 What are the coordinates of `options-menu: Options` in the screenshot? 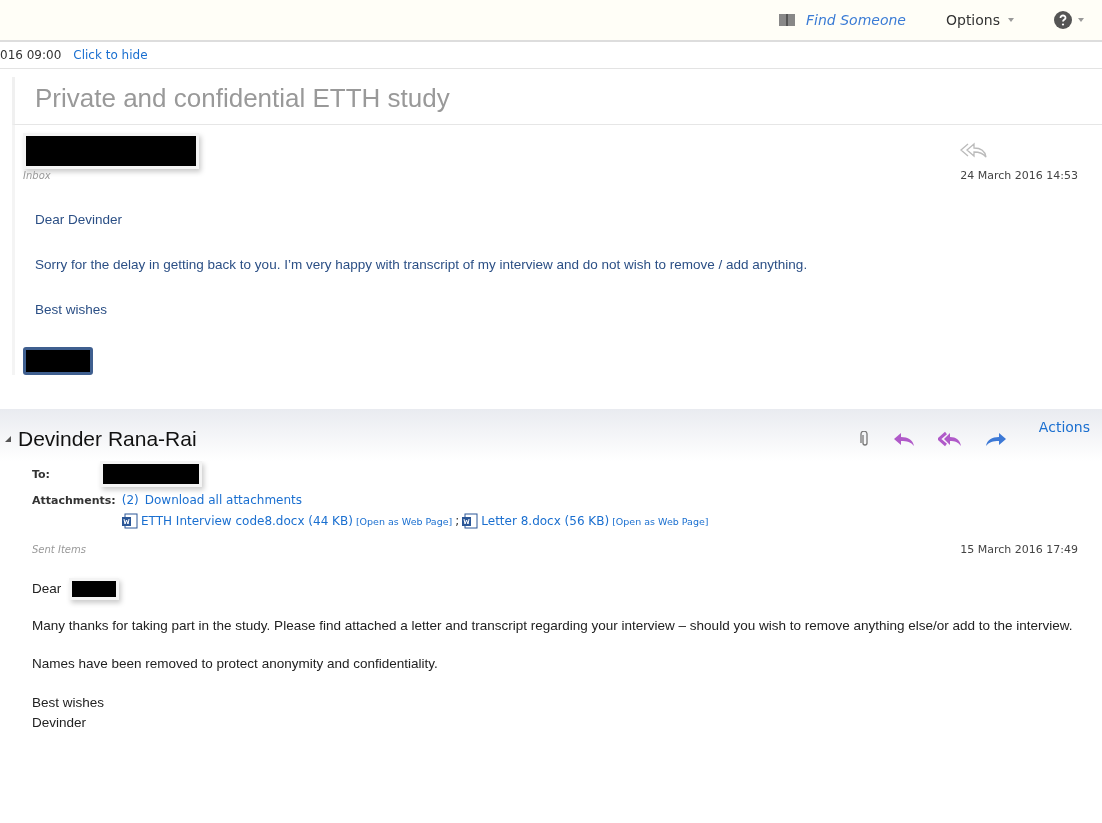 It's located at (979, 20).